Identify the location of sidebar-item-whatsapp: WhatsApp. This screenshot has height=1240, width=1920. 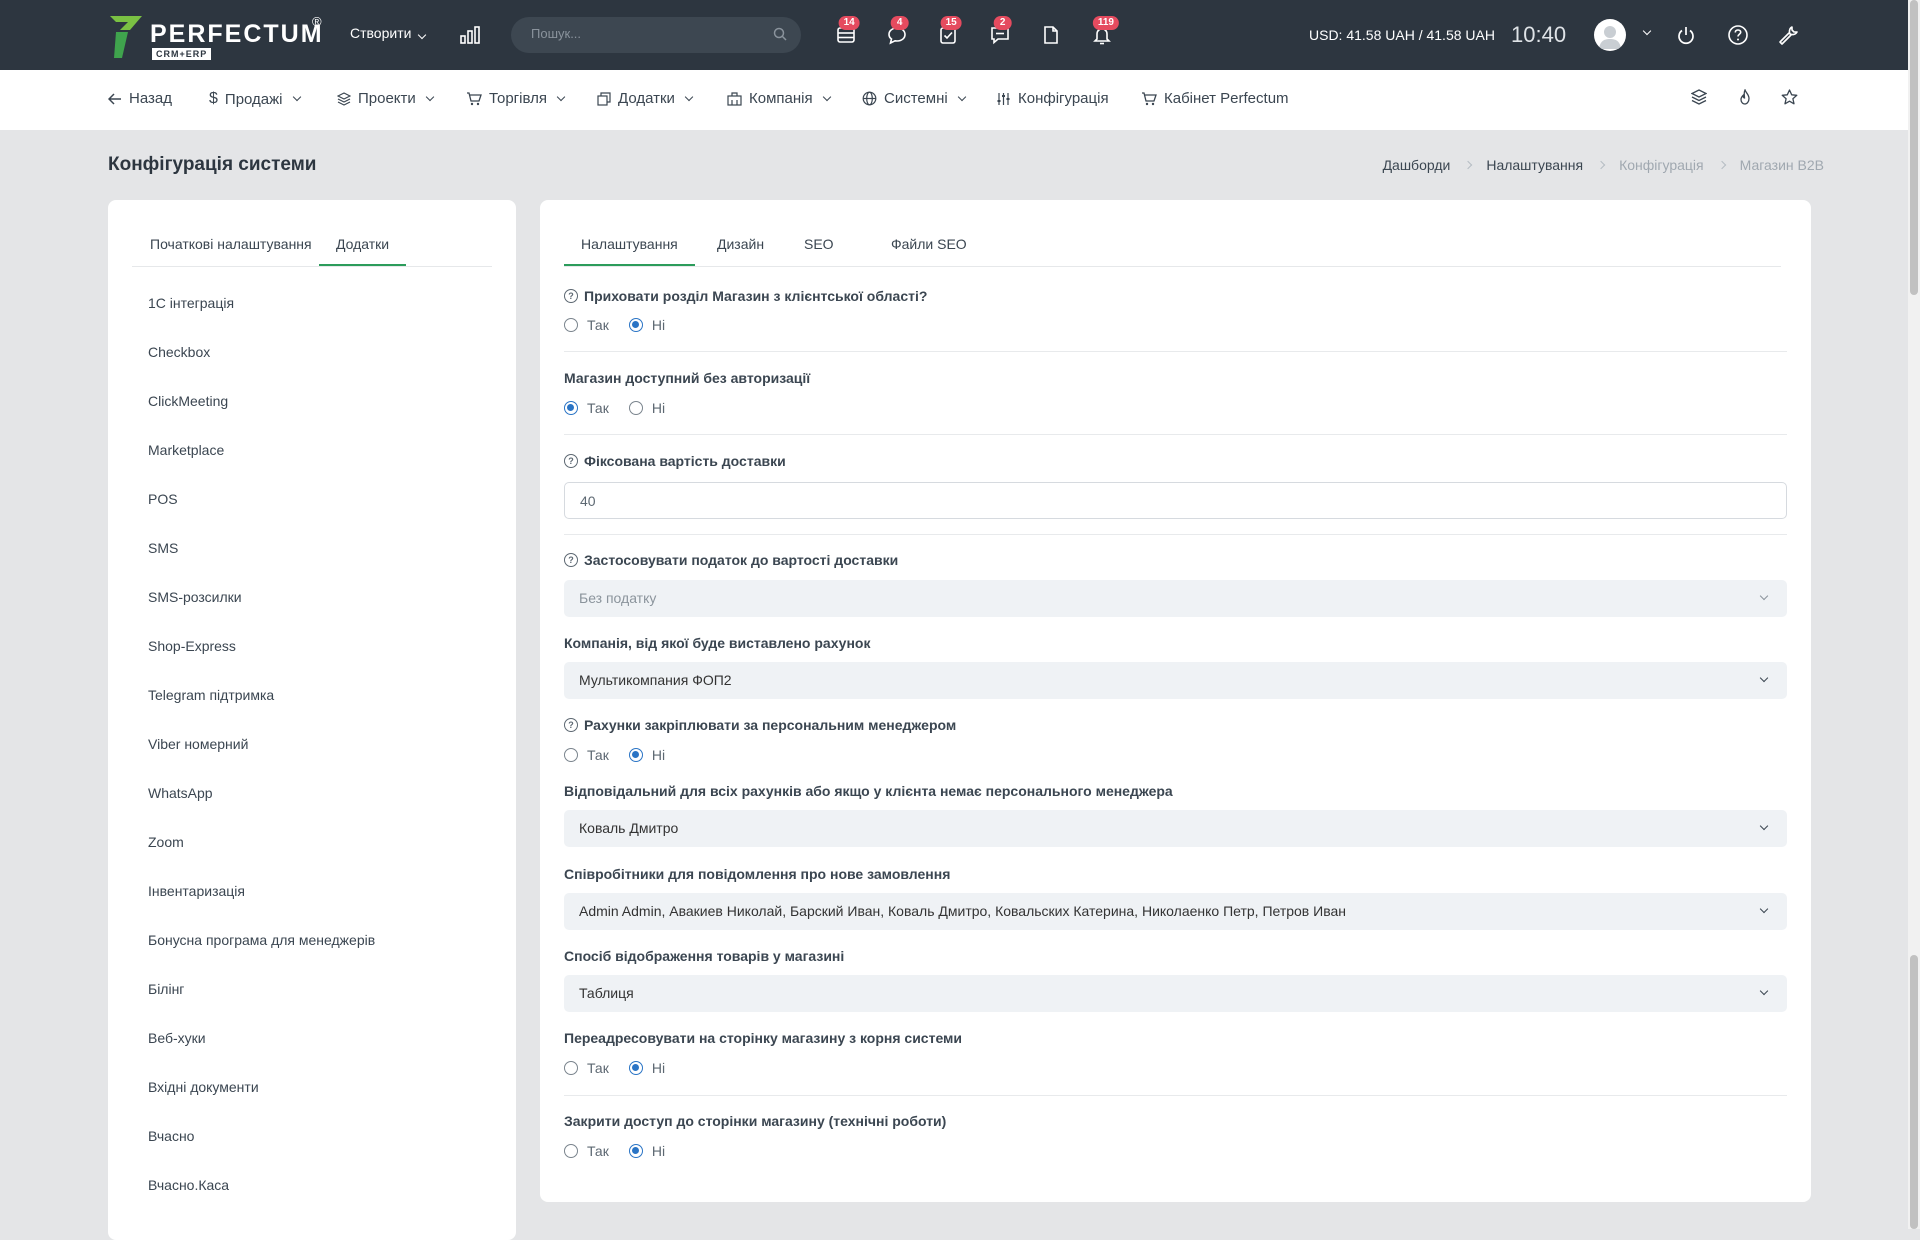
(180, 793).